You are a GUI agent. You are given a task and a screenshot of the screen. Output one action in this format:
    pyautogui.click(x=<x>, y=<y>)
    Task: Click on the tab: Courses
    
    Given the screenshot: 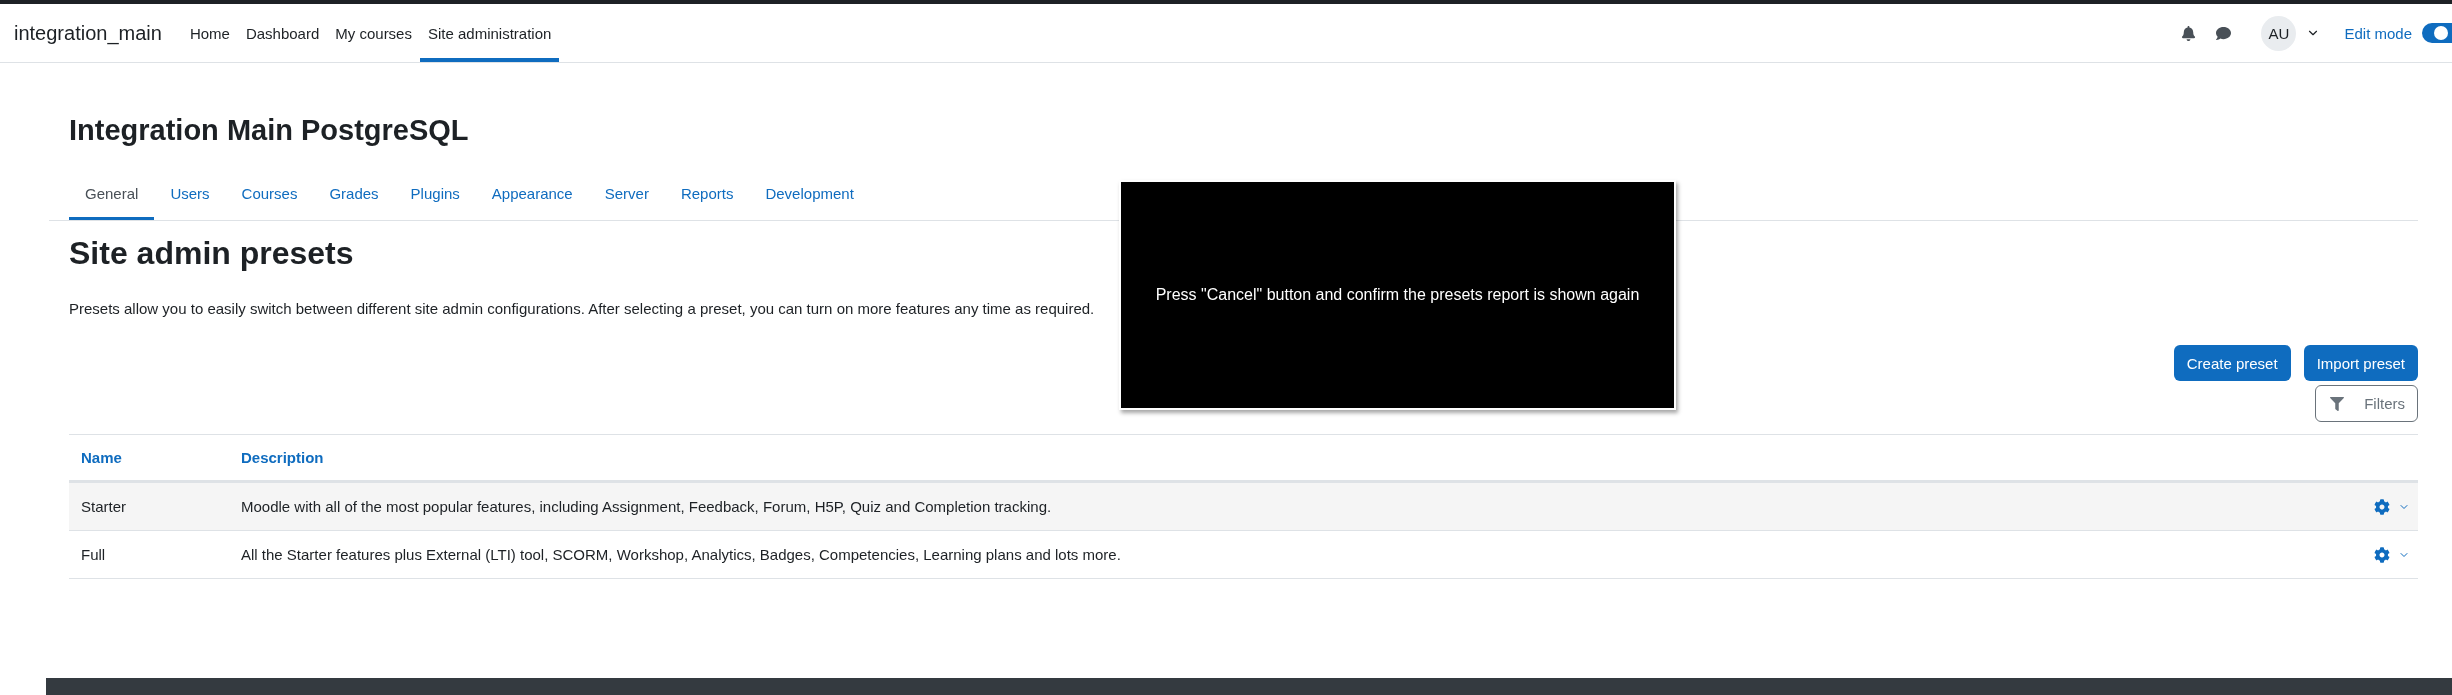 What is the action you would take?
    pyautogui.click(x=269, y=197)
    